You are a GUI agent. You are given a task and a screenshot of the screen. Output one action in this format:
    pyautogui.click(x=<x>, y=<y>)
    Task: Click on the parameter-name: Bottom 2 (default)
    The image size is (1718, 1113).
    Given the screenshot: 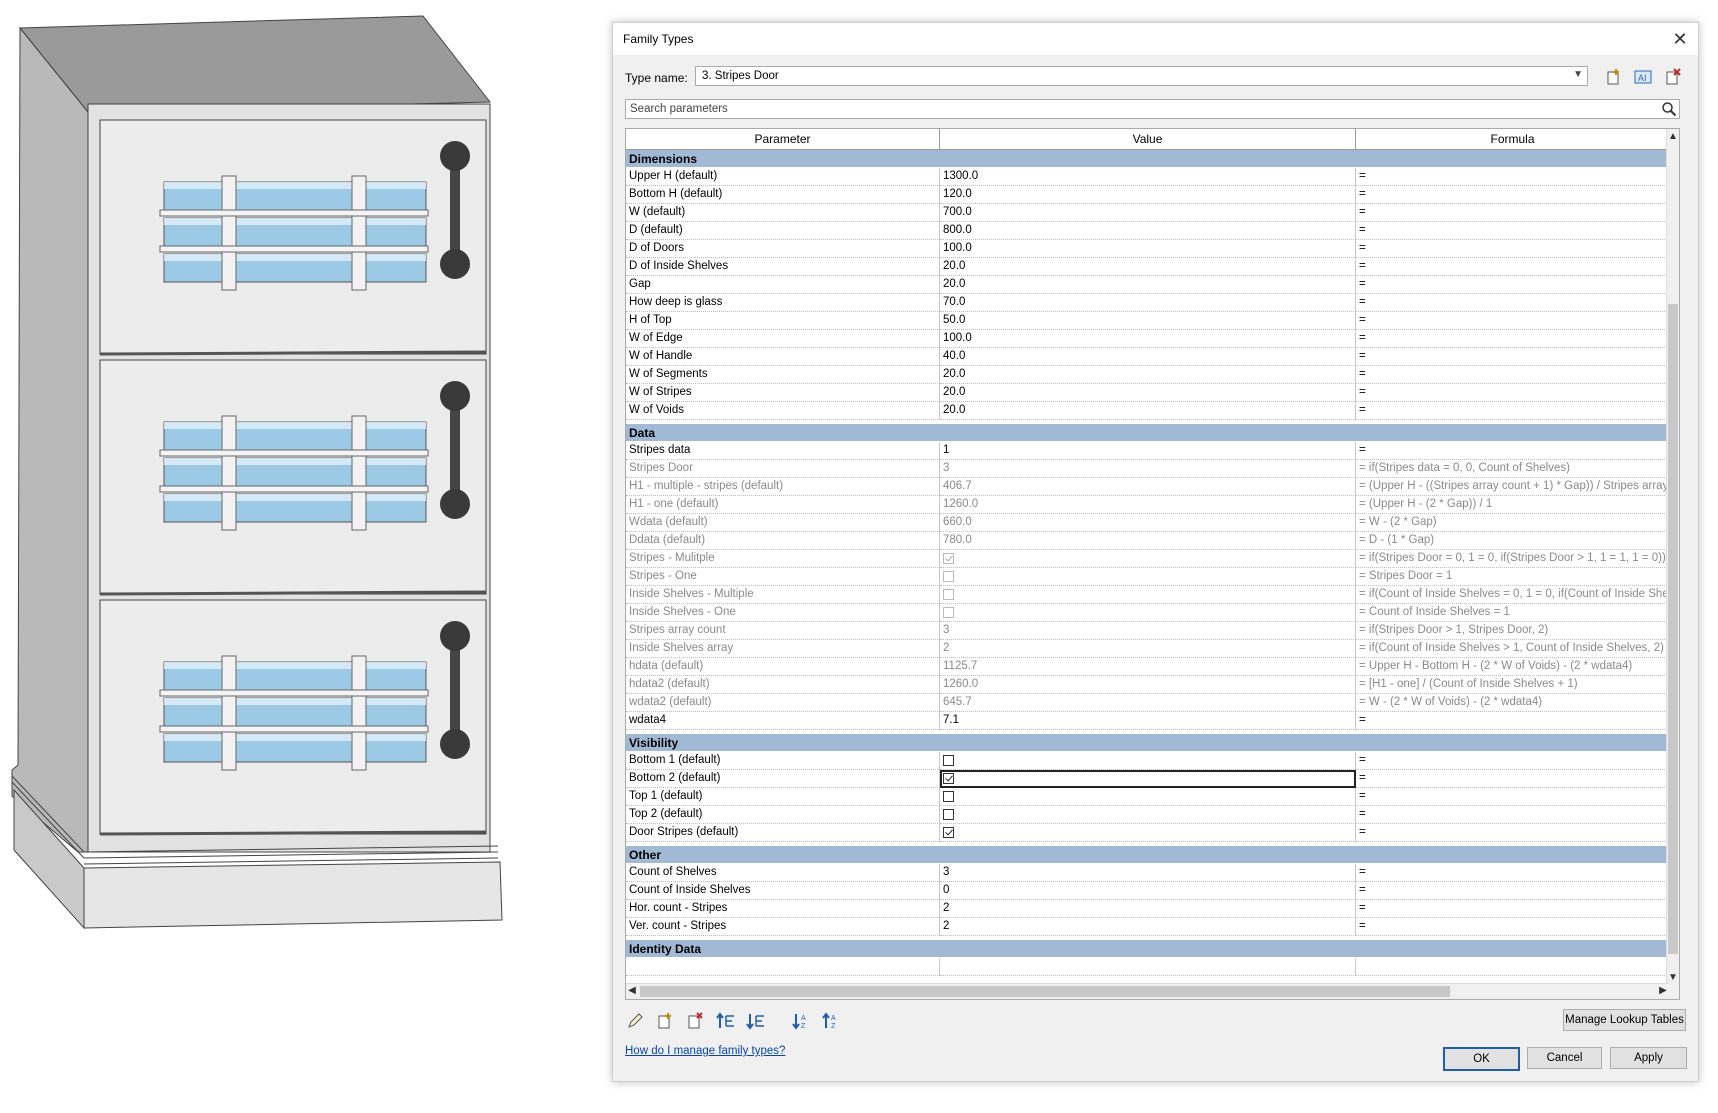 What is the action you would take?
    pyautogui.click(x=783, y=779)
    